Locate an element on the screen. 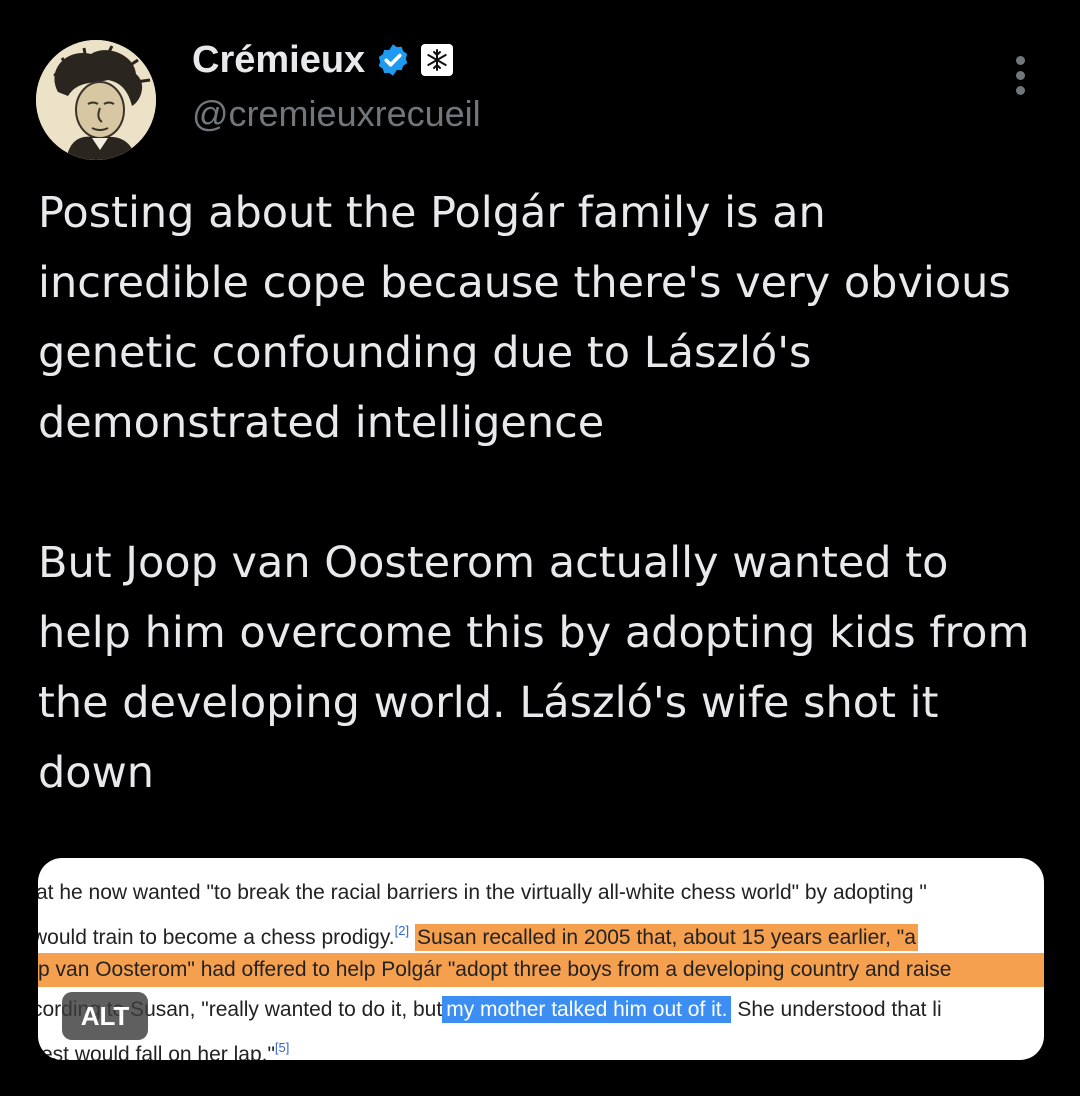  author-name: Crémieux is located at coordinates (278, 60).